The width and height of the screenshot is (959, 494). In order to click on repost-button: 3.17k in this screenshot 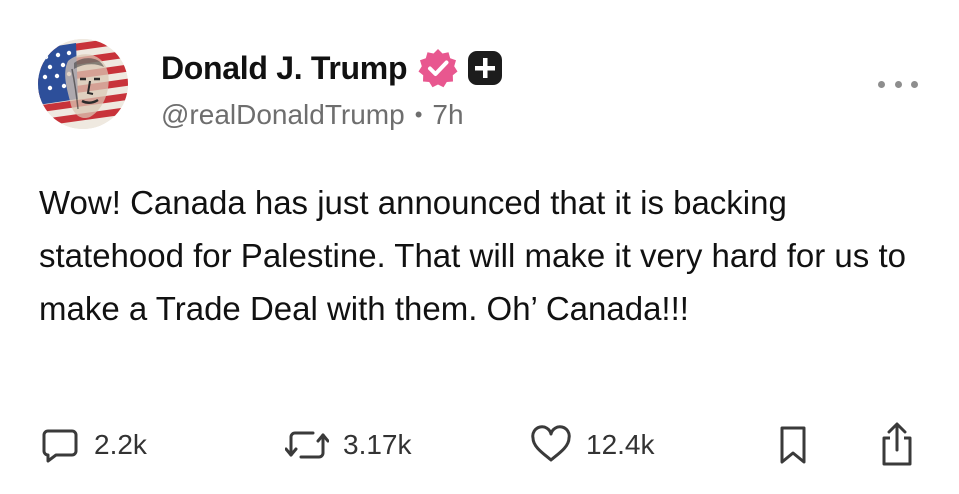, I will do `click(348, 445)`.